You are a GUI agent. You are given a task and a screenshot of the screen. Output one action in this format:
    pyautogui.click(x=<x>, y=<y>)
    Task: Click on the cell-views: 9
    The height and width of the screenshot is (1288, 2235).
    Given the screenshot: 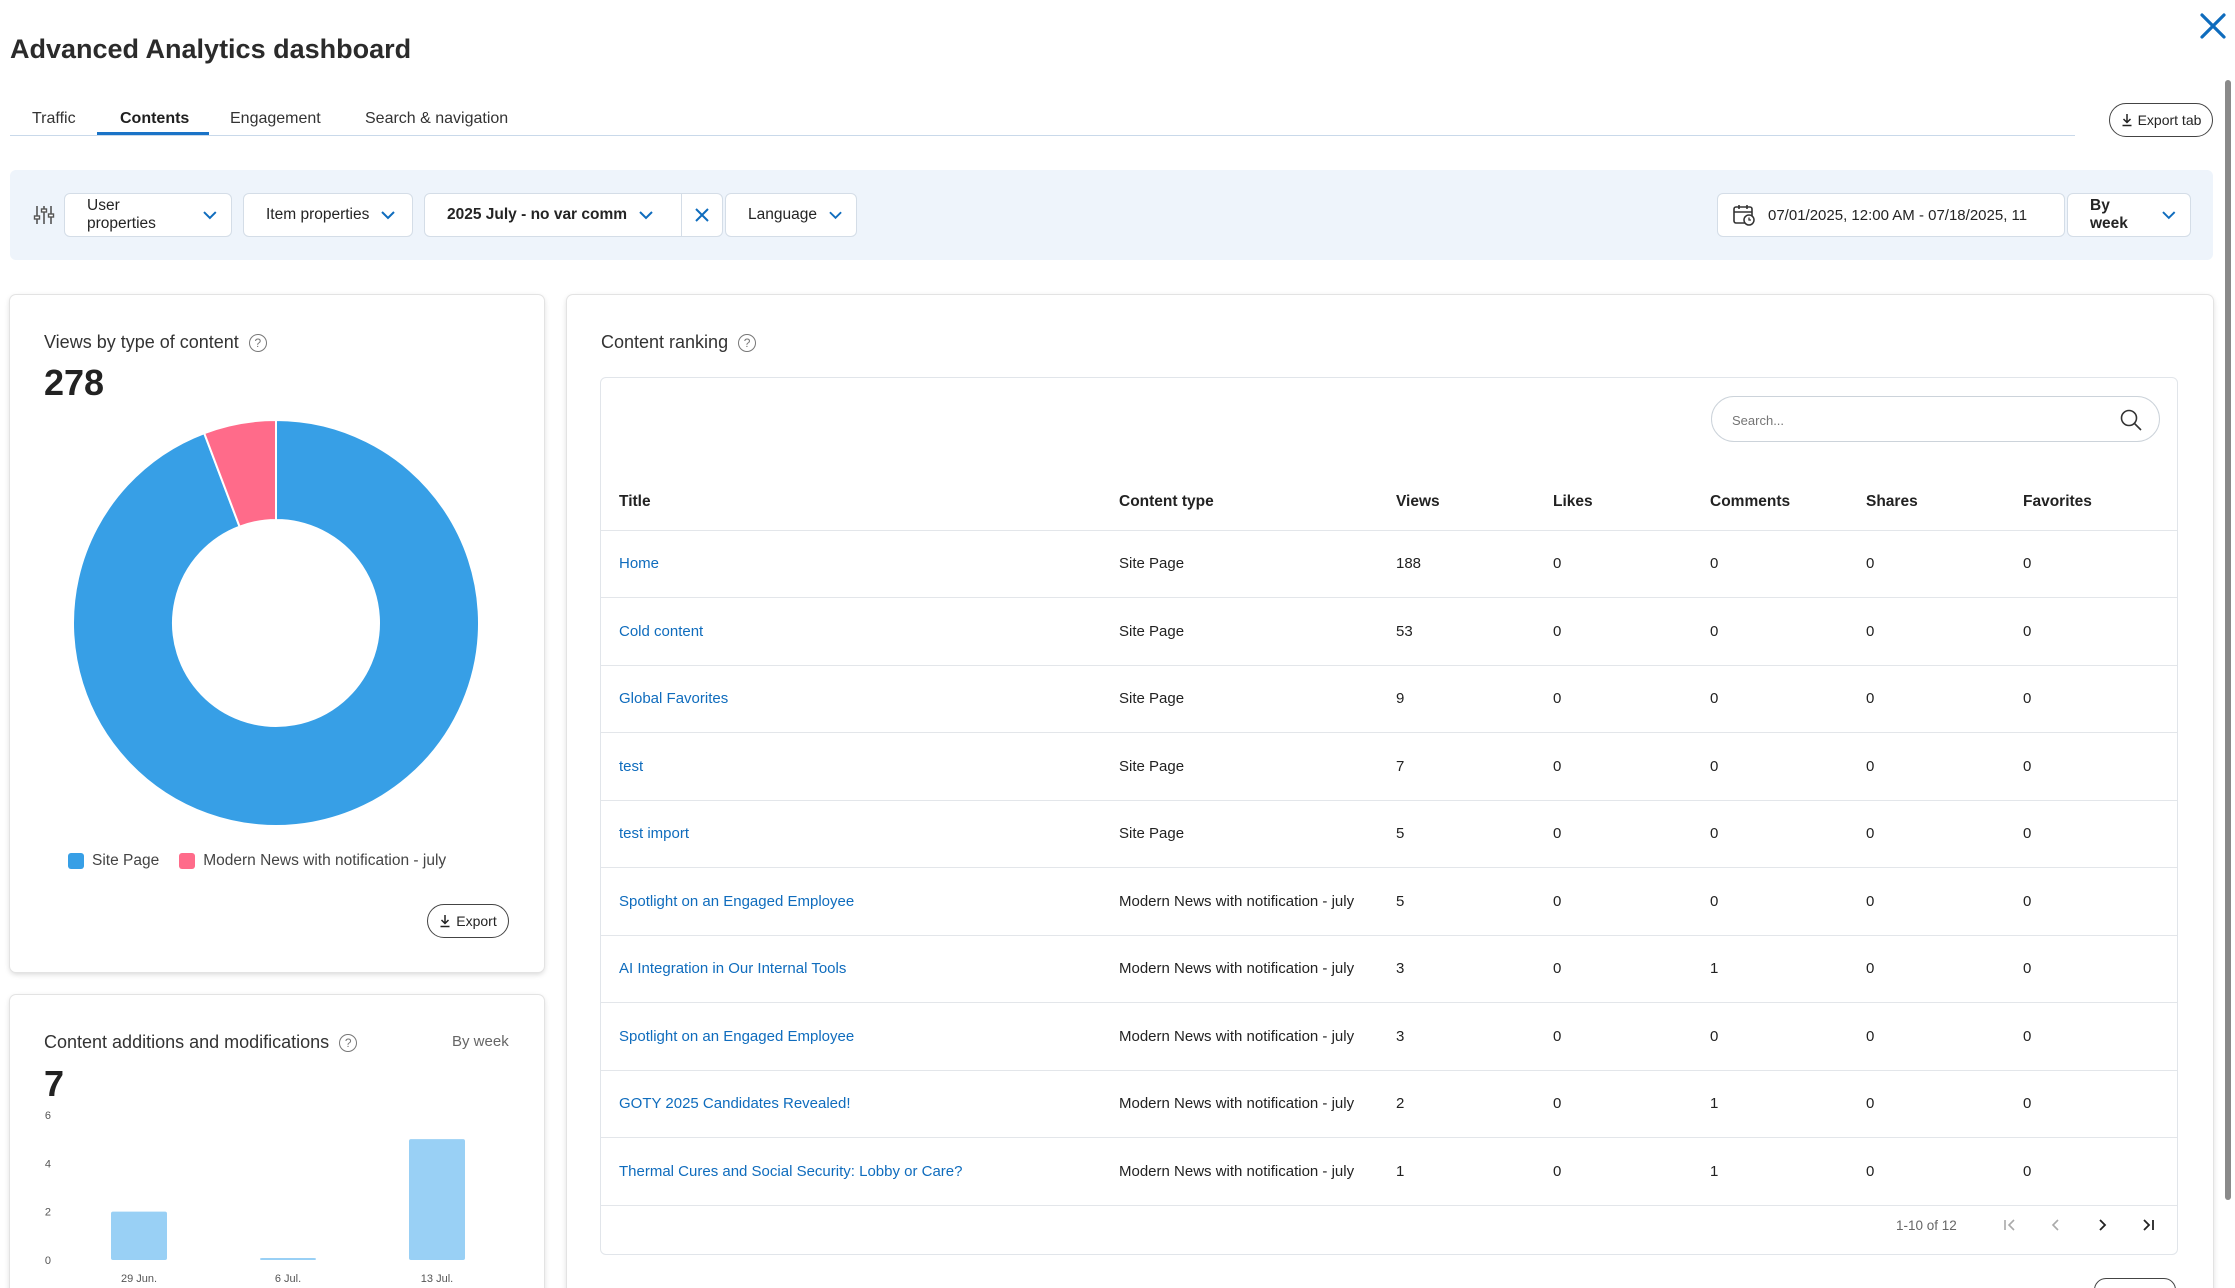 What is the action you would take?
    pyautogui.click(x=1474, y=699)
    